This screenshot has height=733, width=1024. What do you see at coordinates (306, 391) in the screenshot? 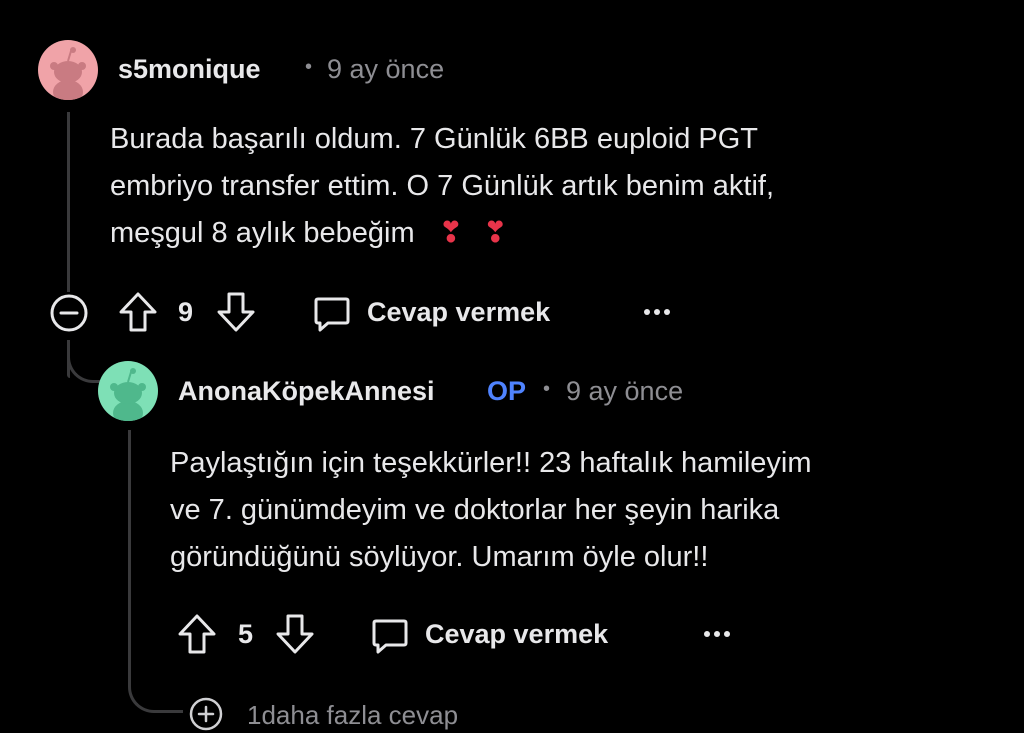
I see `username: AnonaKöpekAnnesi` at bounding box center [306, 391].